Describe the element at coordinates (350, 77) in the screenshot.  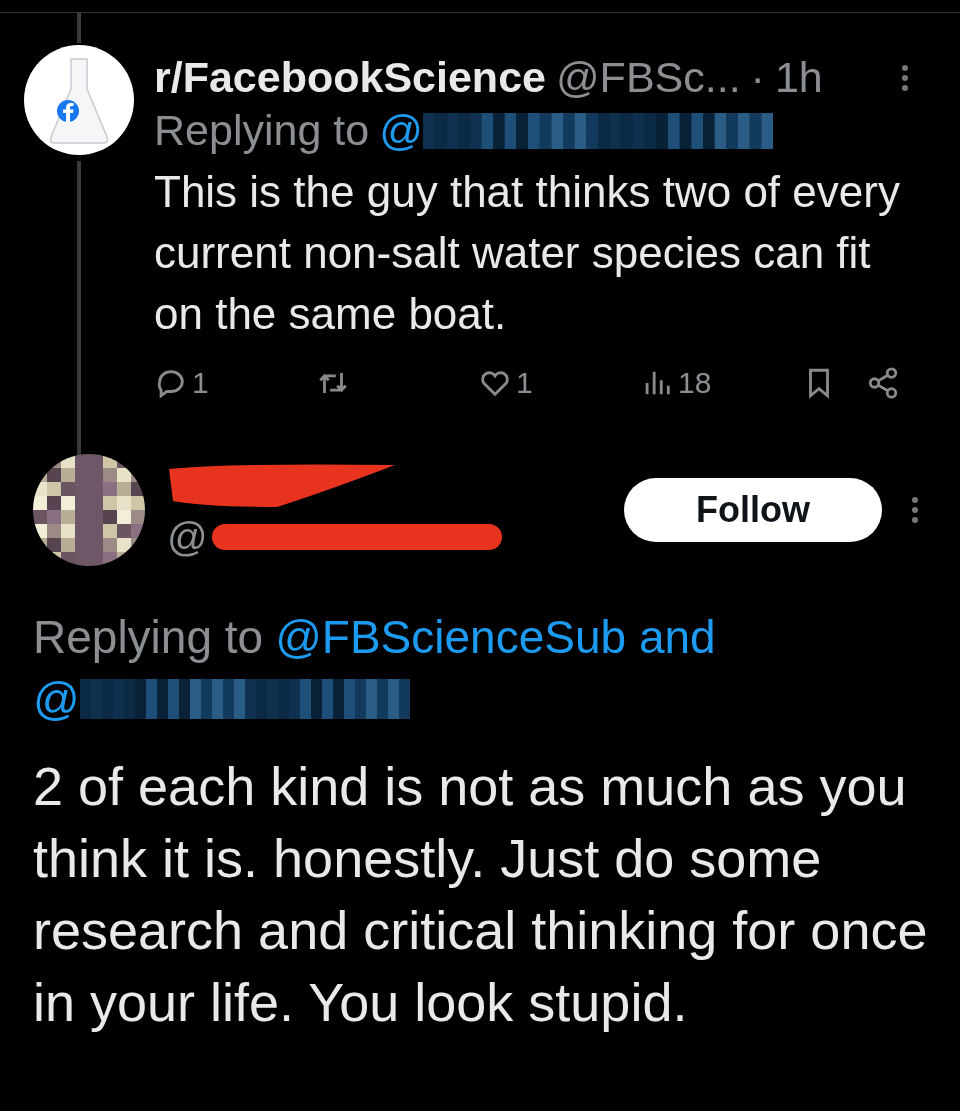
I see `author-name: r/FacebookScience` at that location.